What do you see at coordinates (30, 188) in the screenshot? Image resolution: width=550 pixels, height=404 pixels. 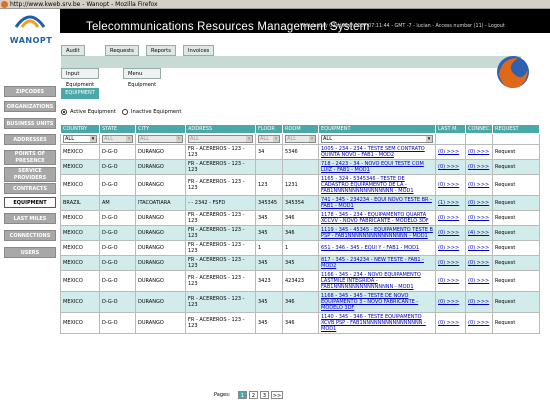 I see `sidebar-item-contracts: CONTRACTS` at bounding box center [30, 188].